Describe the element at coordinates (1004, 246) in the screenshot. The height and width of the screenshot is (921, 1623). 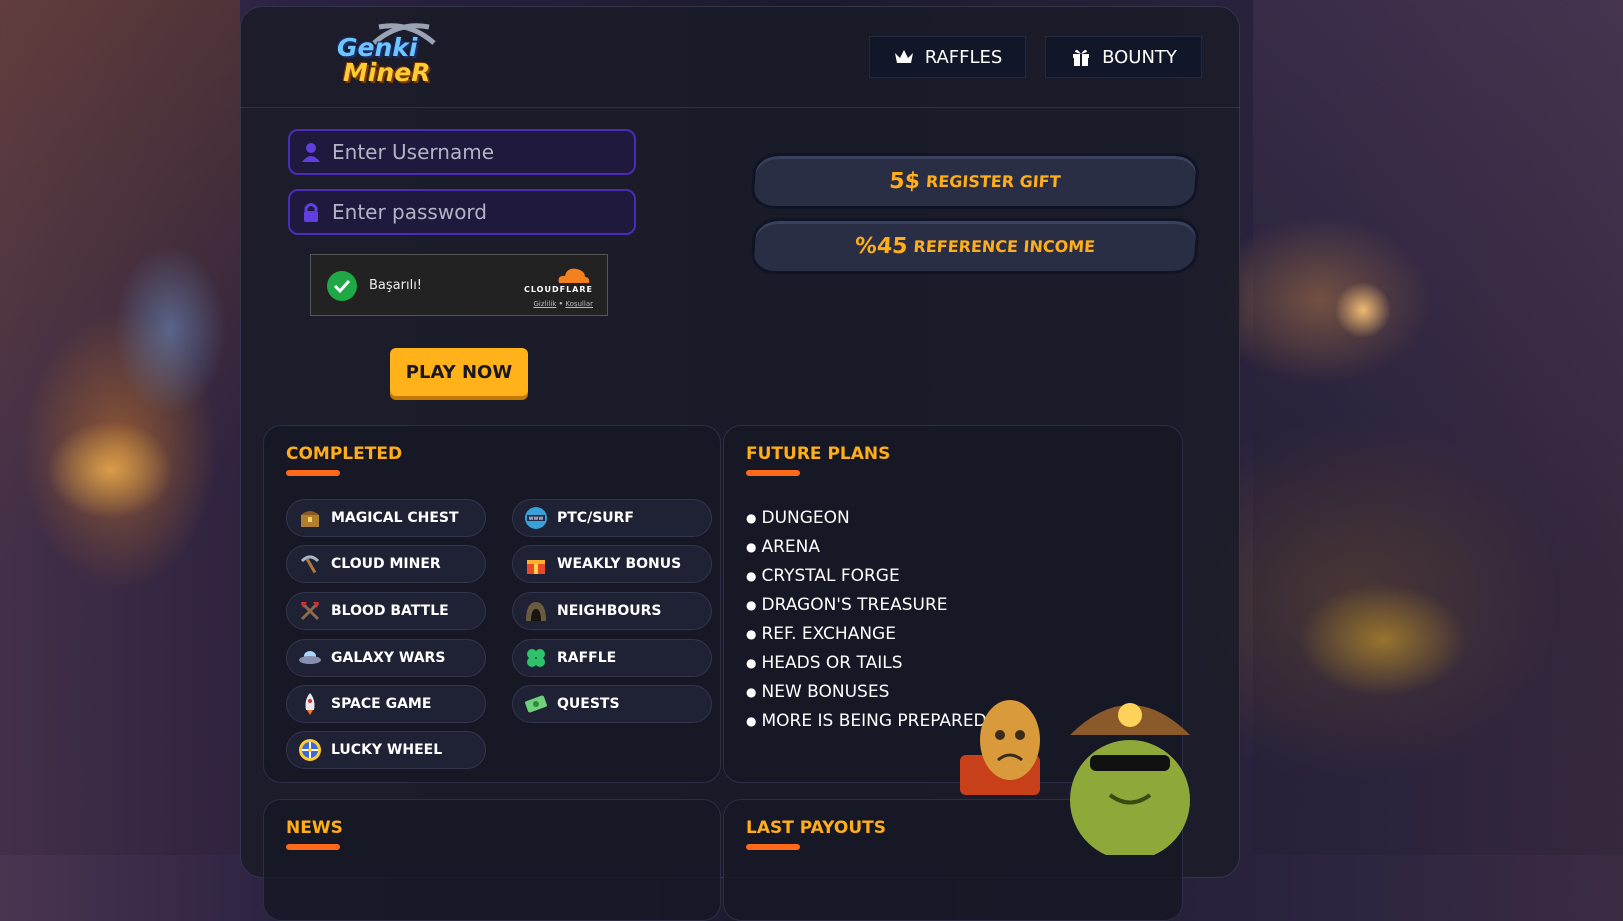
I see `reference-income-label: REFERENCE INCOME` at that location.